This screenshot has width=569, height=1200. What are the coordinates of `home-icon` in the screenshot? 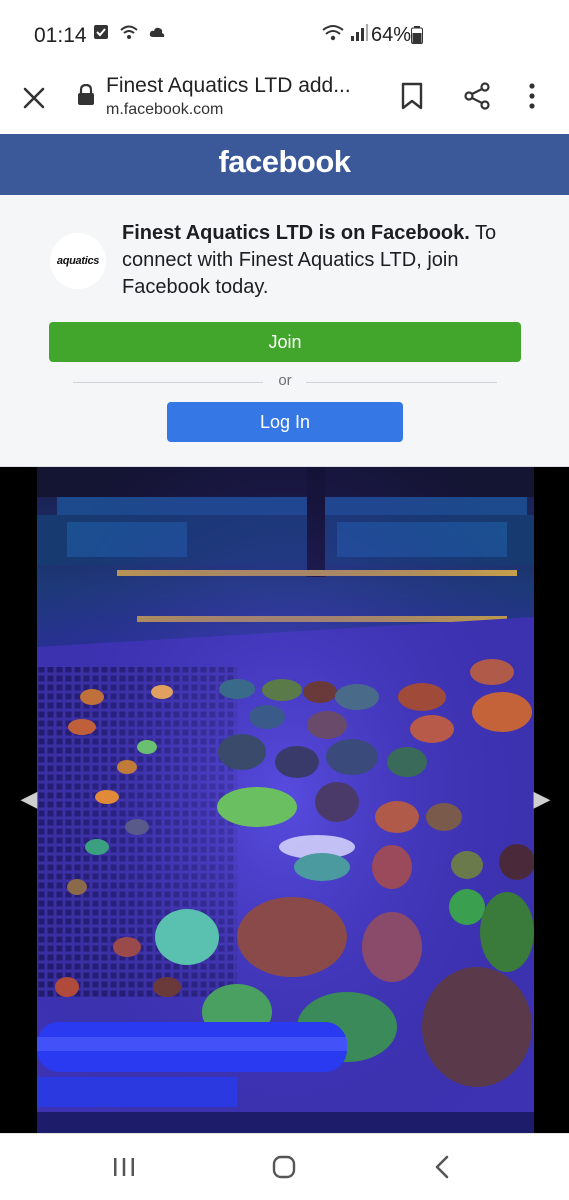 It's located at (284, 1167).